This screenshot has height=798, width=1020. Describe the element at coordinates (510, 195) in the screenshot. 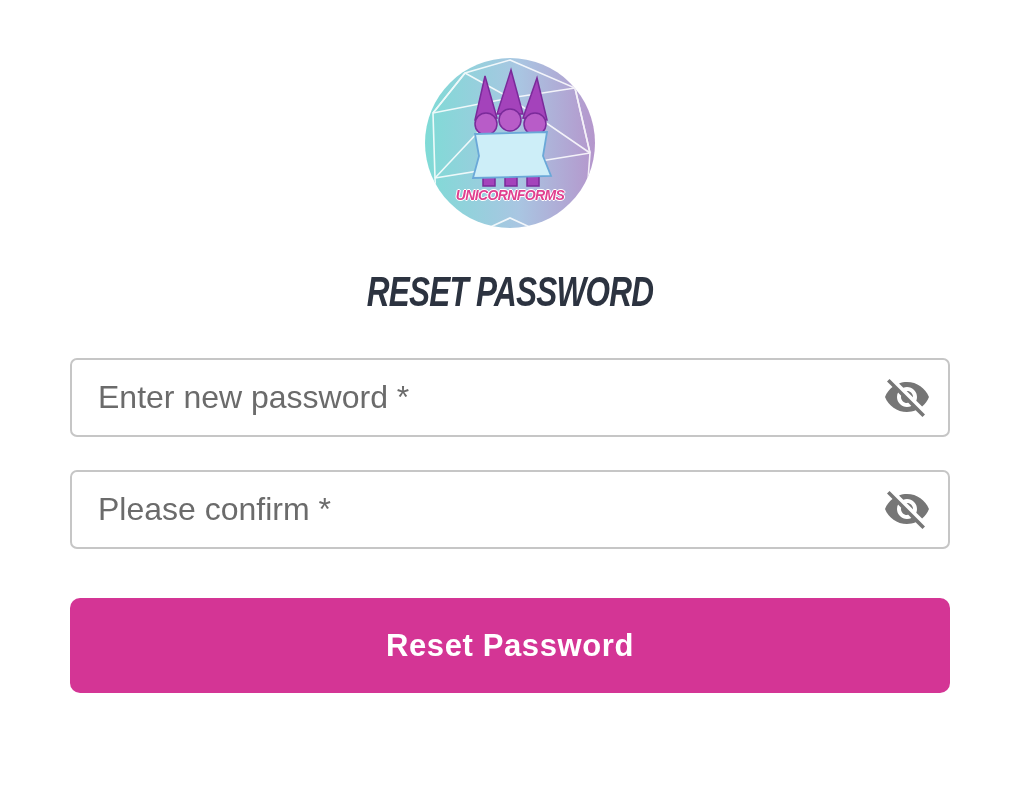

I see `logo-text: UNICORNFORMS` at that location.